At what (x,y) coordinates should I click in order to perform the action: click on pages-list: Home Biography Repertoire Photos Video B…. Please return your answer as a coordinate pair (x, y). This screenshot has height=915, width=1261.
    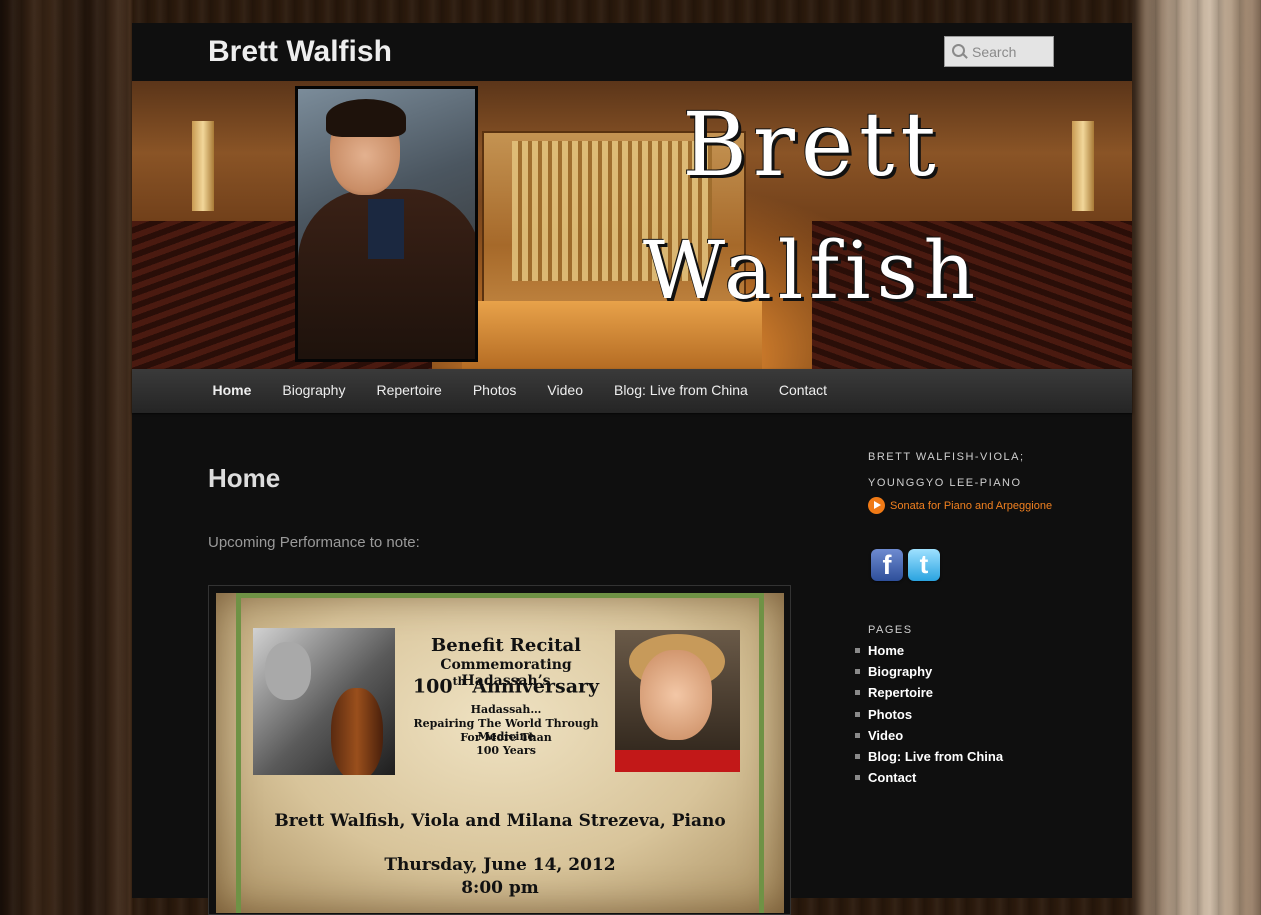
    Looking at the image, I should click on (928, 714).